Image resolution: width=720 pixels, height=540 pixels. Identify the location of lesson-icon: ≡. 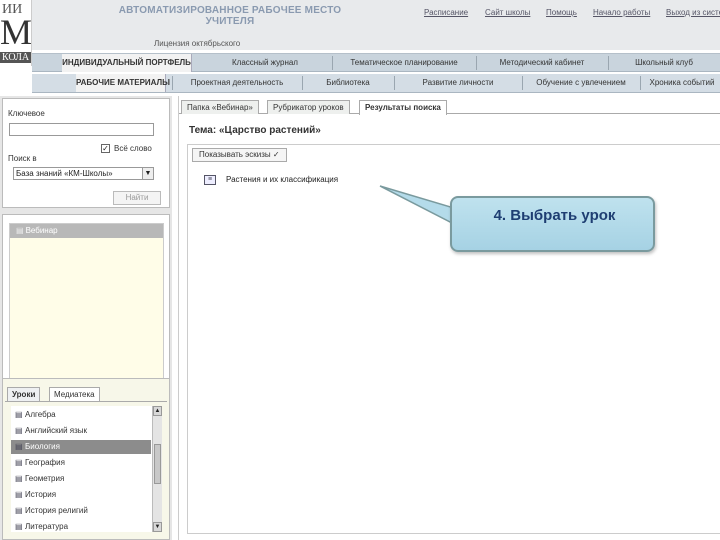
(210, 180).